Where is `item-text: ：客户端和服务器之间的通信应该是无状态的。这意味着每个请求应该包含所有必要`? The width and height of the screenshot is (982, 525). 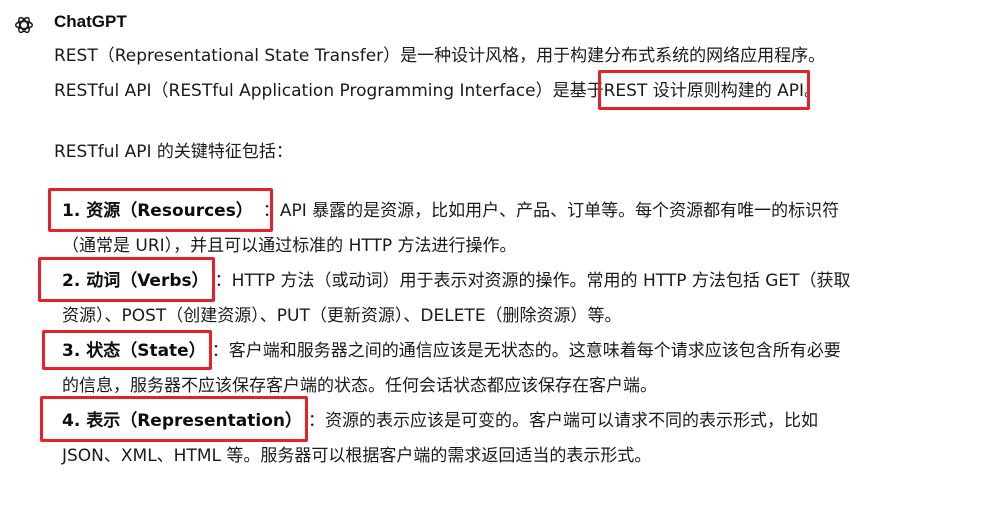
item-text: ：客户端和服务器之间的通信应该是无状态的。这意味着每个请求应该包含所有必要 is located at coordinates (526, 351).